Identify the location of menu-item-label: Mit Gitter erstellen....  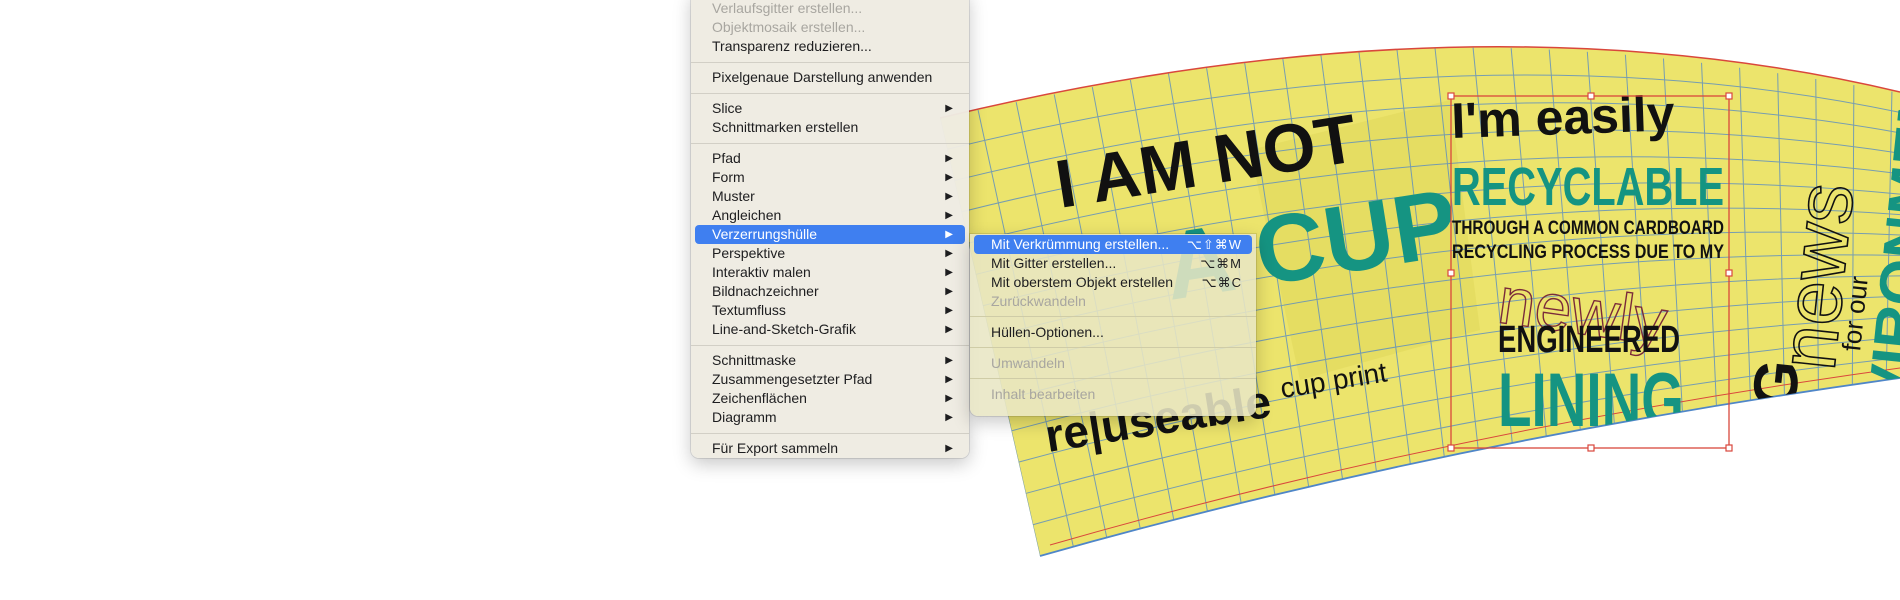
(1054, 263).